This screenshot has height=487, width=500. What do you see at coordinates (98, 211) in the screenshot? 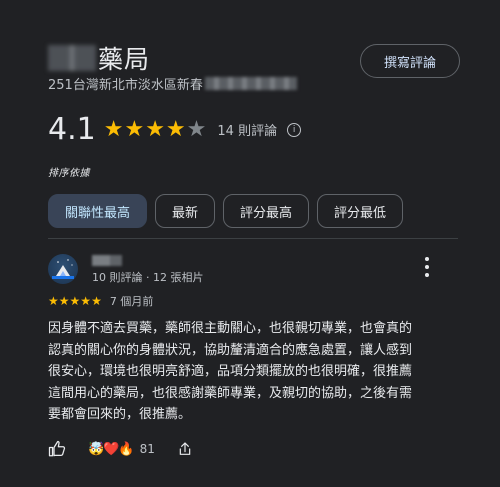
I see `sort-chip-0: 關聯性最高` at bounding box center [98, 211].